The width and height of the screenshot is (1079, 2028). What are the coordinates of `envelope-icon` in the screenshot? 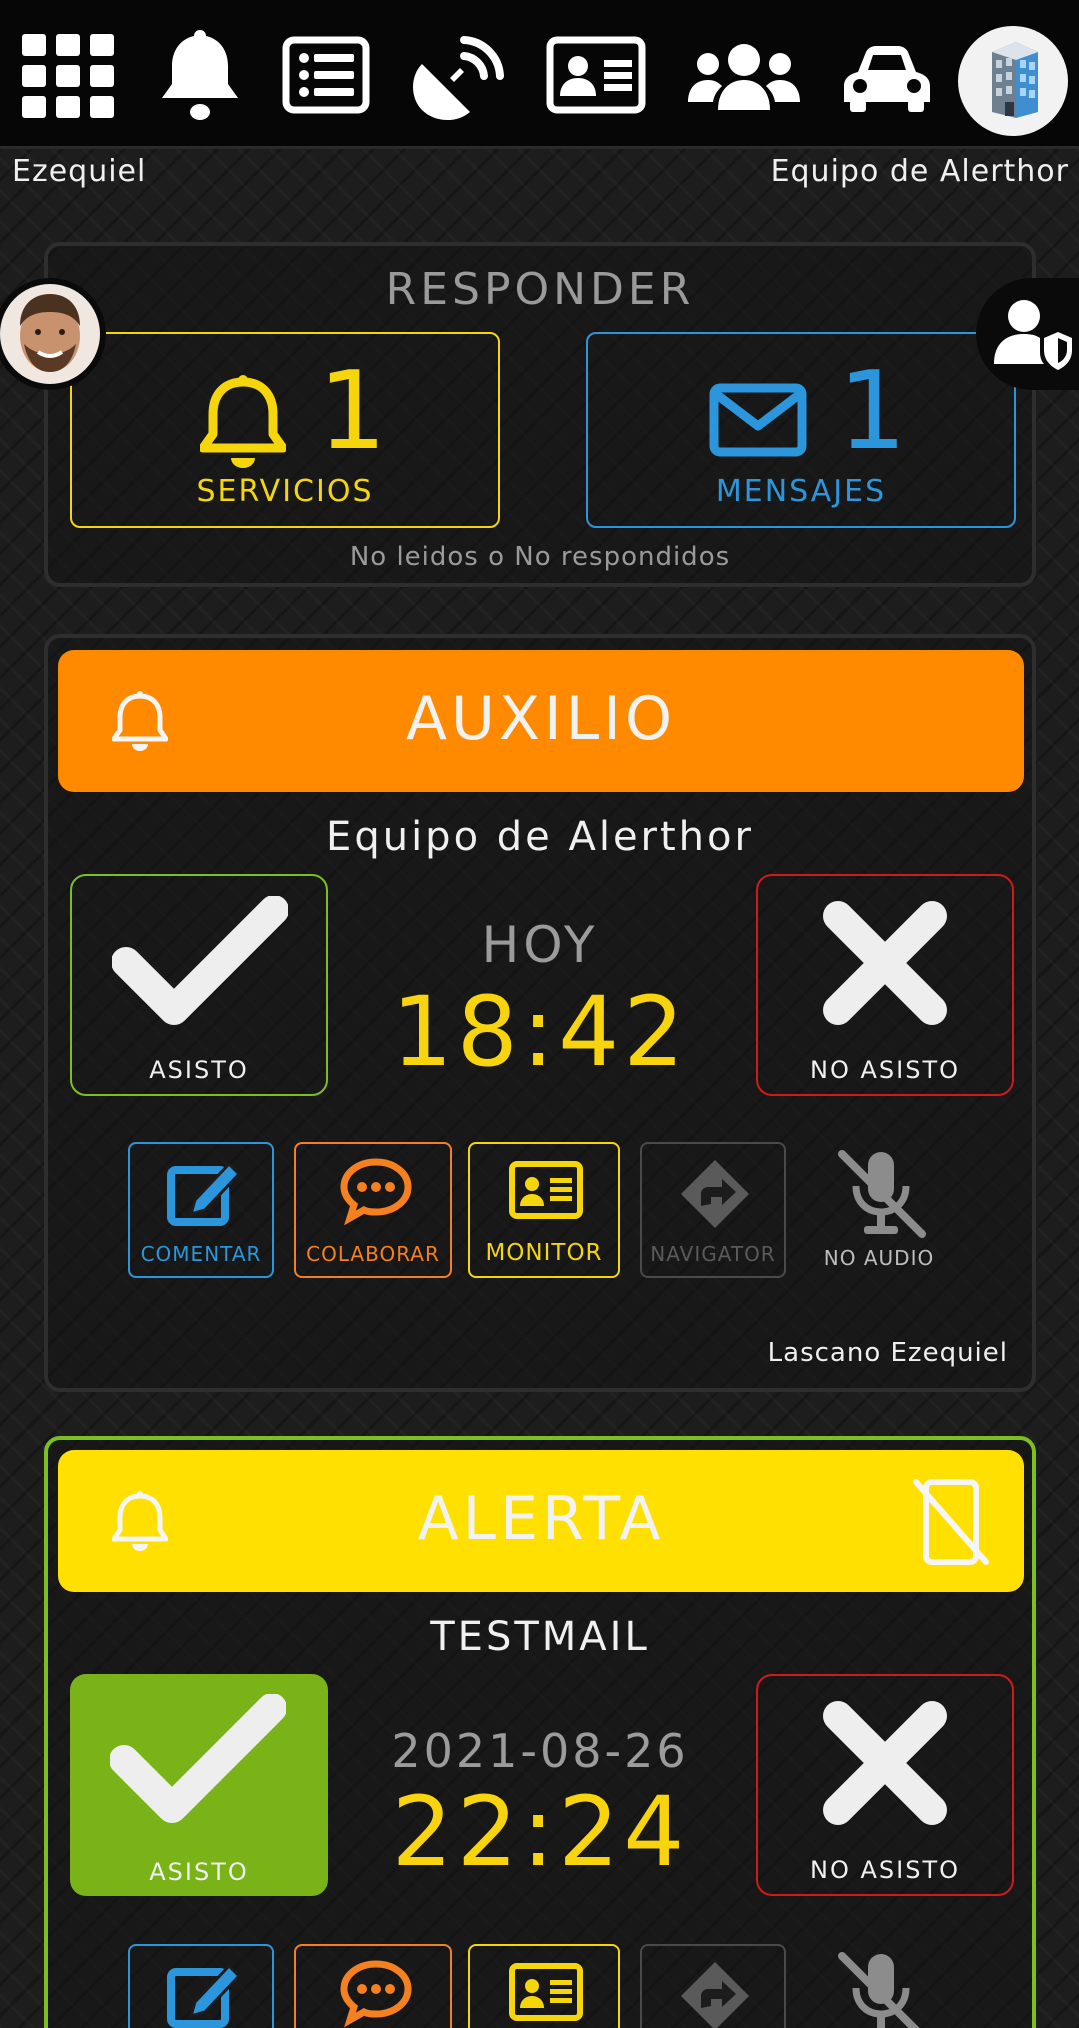 It's located at (758, 420).